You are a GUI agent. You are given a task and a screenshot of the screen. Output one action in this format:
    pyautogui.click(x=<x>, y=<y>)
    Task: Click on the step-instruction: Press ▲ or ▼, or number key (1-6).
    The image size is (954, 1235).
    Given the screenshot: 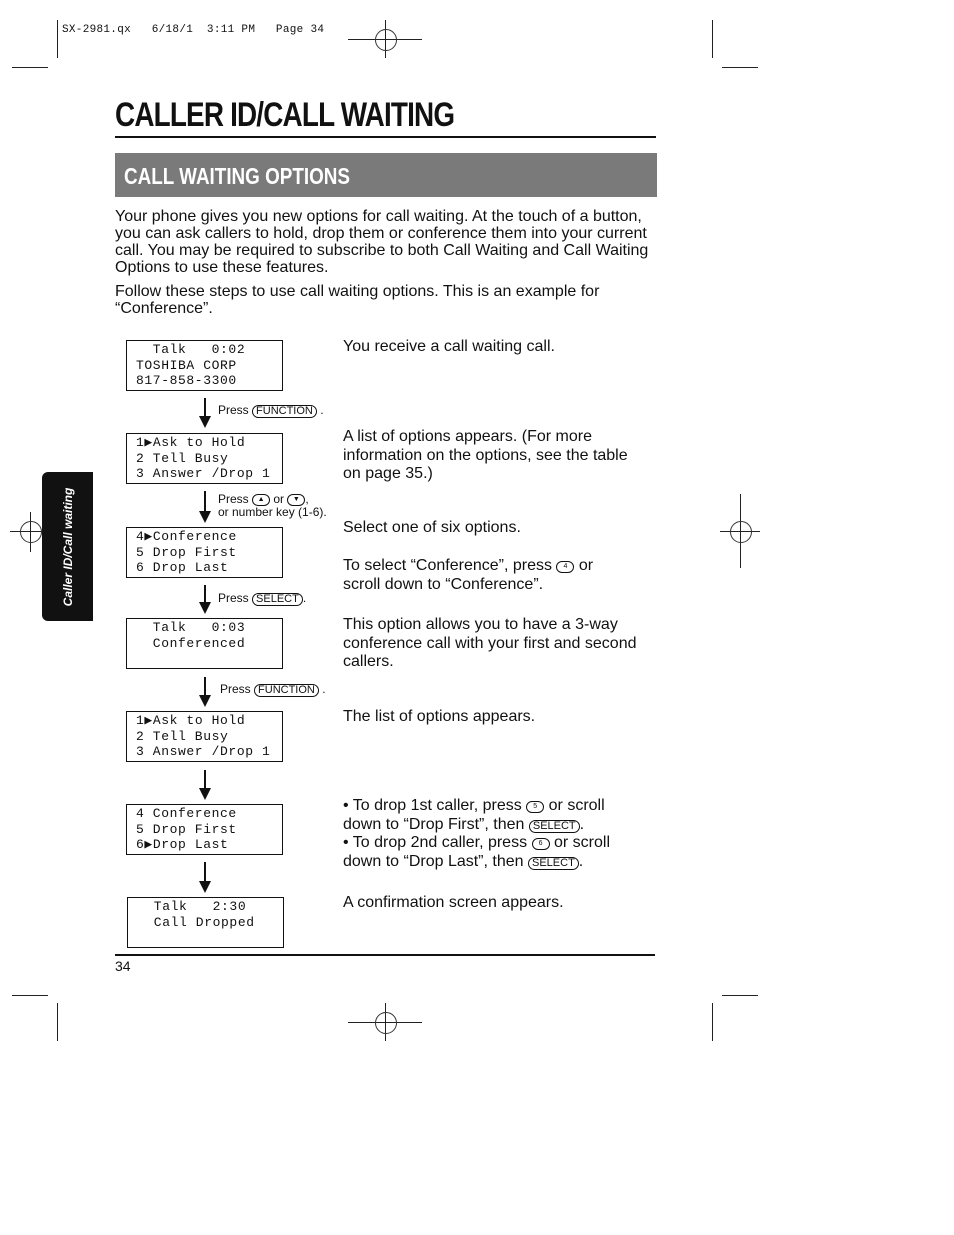 What is the action you would take?
    pyautogui.click(x=272, y=505)
    